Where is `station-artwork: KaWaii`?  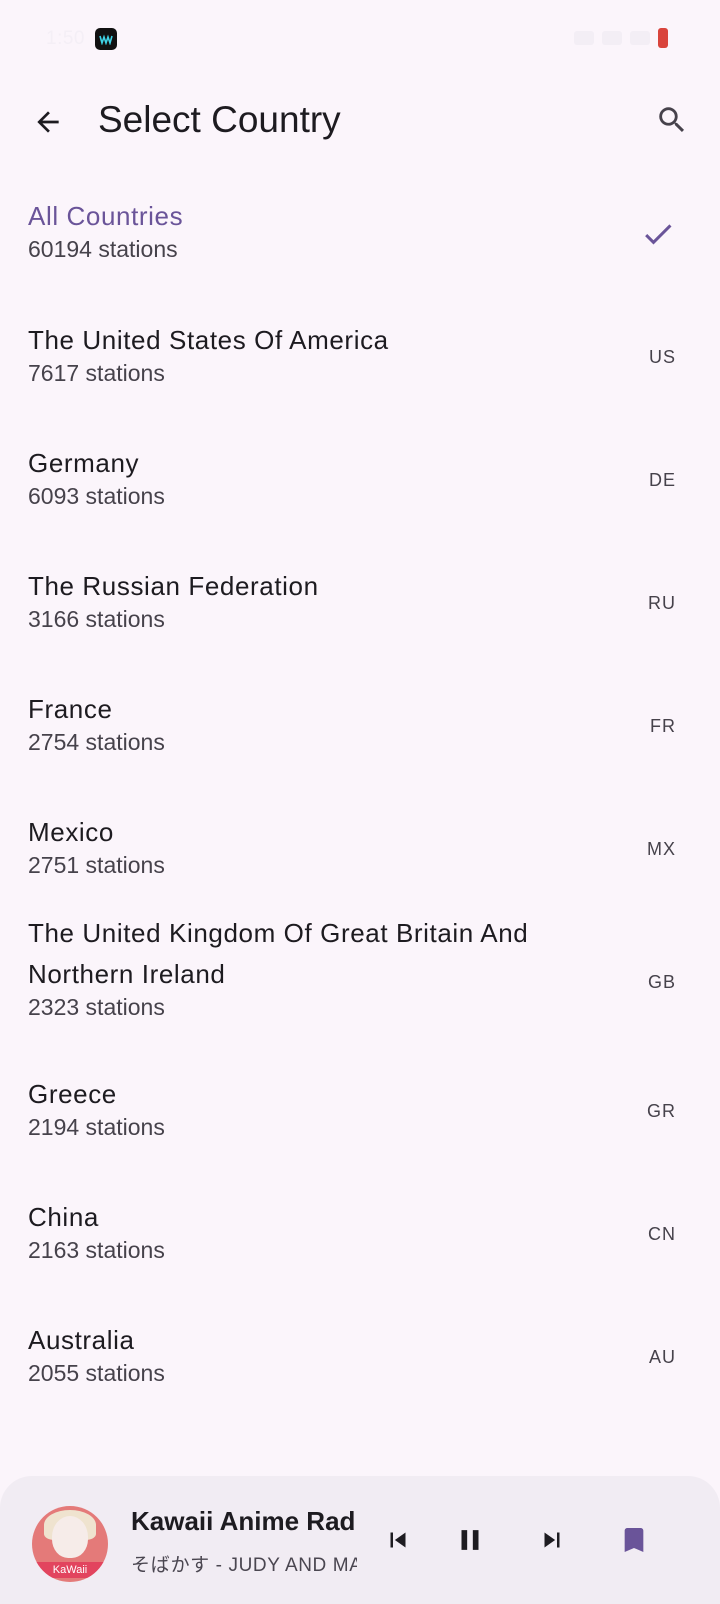
station-artwork: KaWaii is located at coordinates (70, 1544).